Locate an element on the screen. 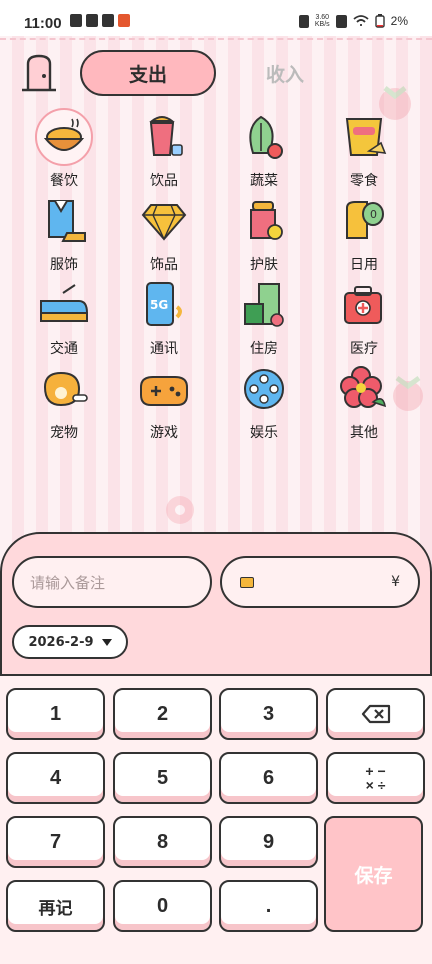 The width and height of the screenshot is (432, 964). category-label: 零食 is located at coordinates (364, 181).